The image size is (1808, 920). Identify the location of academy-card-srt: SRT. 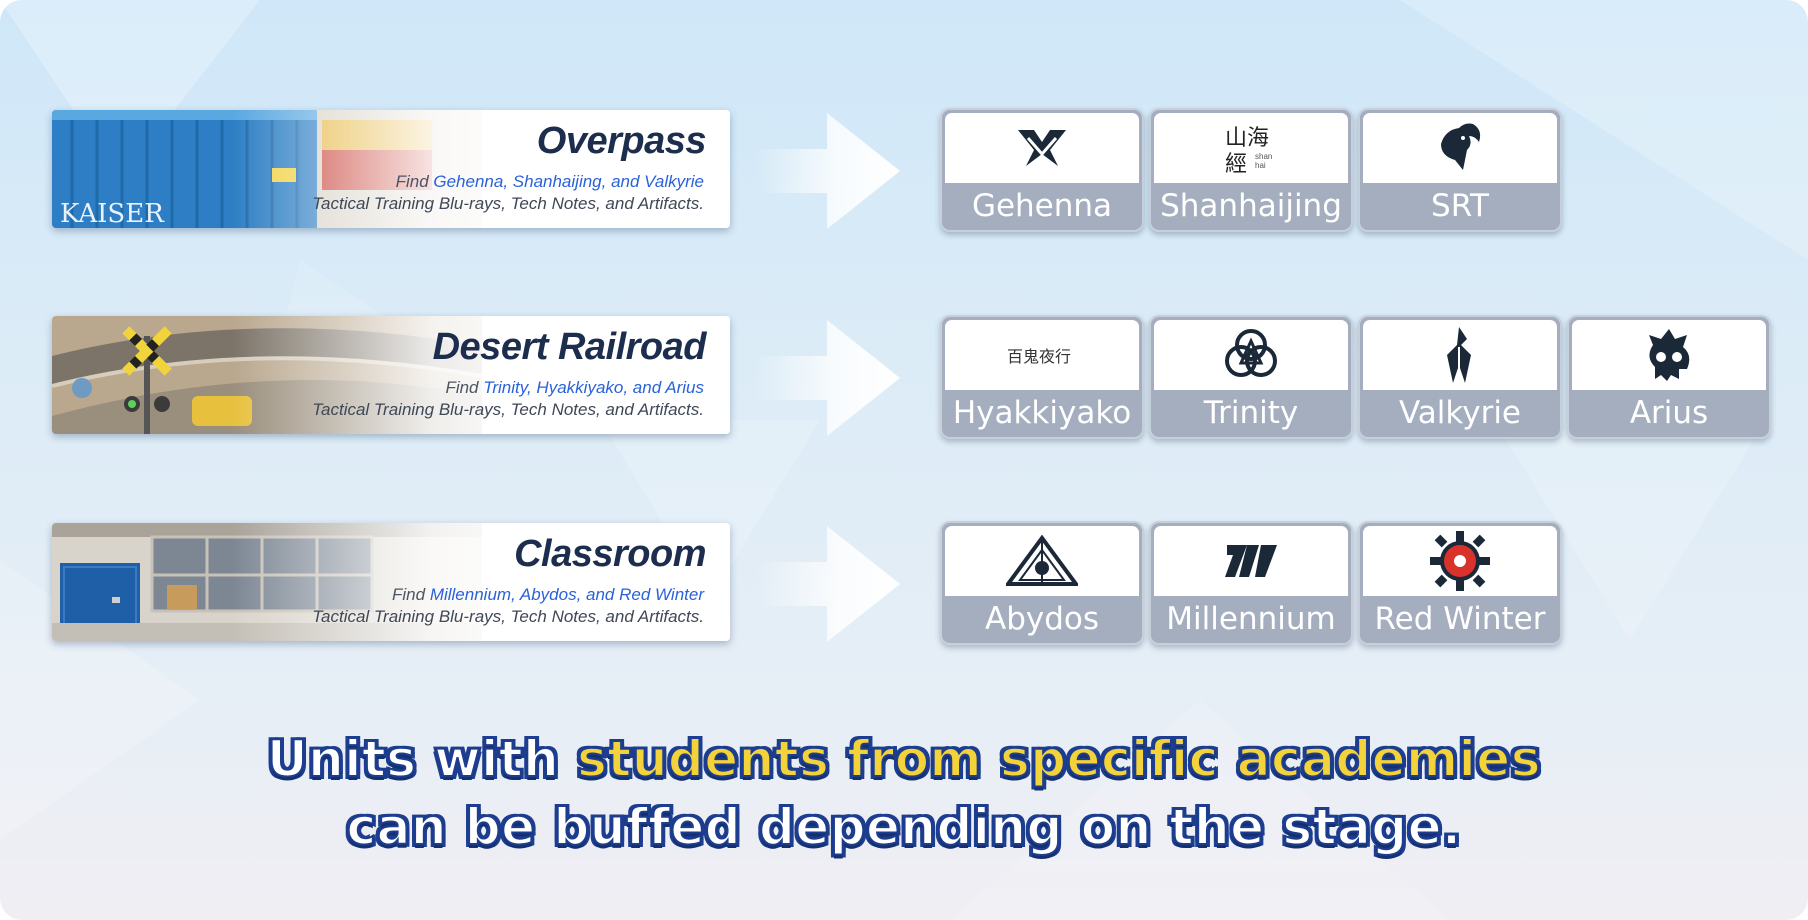
(1460, 170).